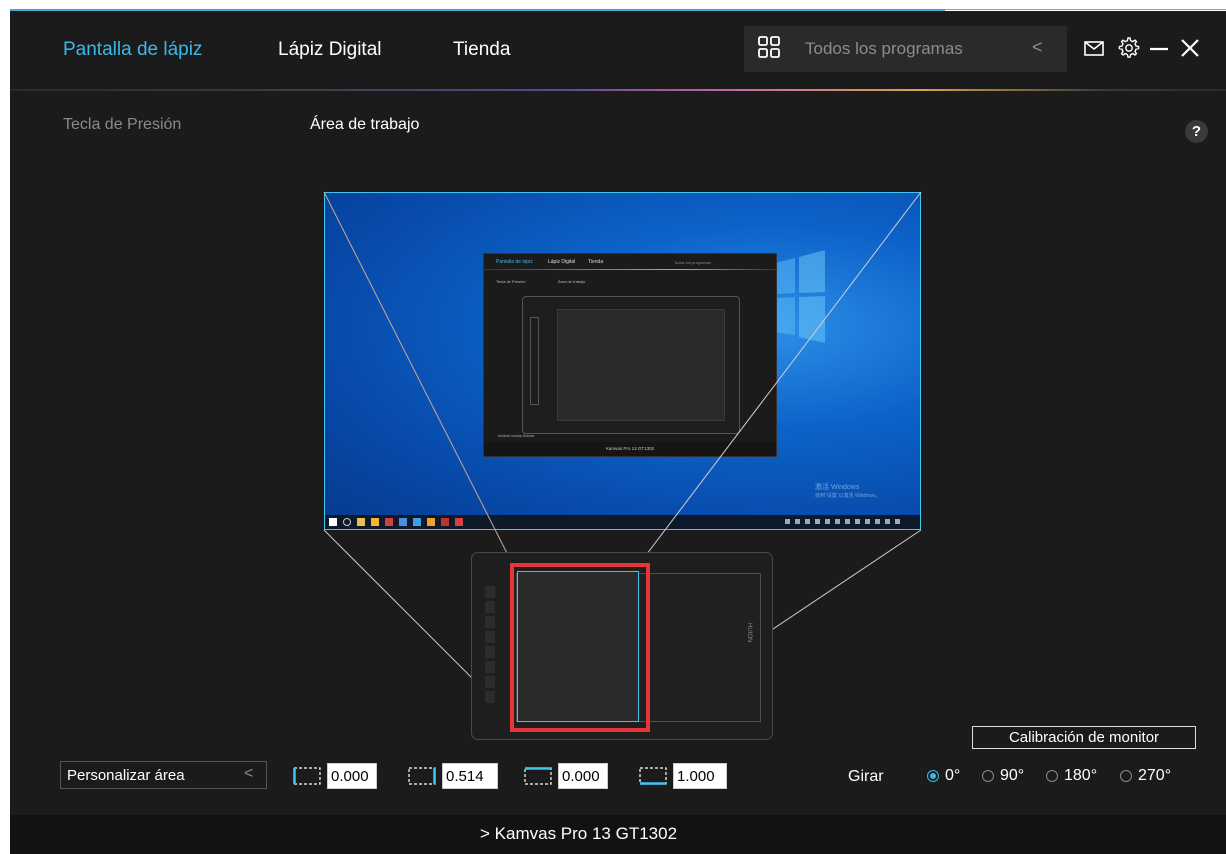 This screenshot has height=854, width=1226. Describe the element at coordinates (848, 491) in the screenshot. I see `activation-watermark: 激活 Windows 转到"设置"以激活 Windows。` at that location.